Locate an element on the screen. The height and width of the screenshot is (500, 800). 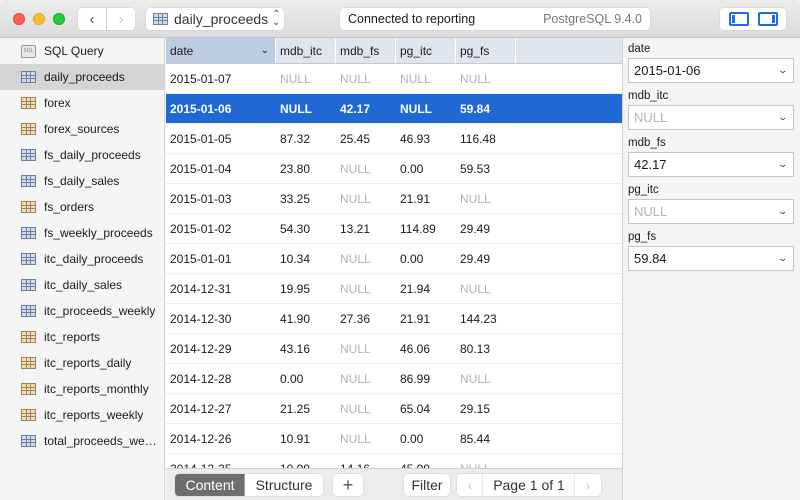
cell-mdb-itc: 33.25 is located at coordinates (306, 199).